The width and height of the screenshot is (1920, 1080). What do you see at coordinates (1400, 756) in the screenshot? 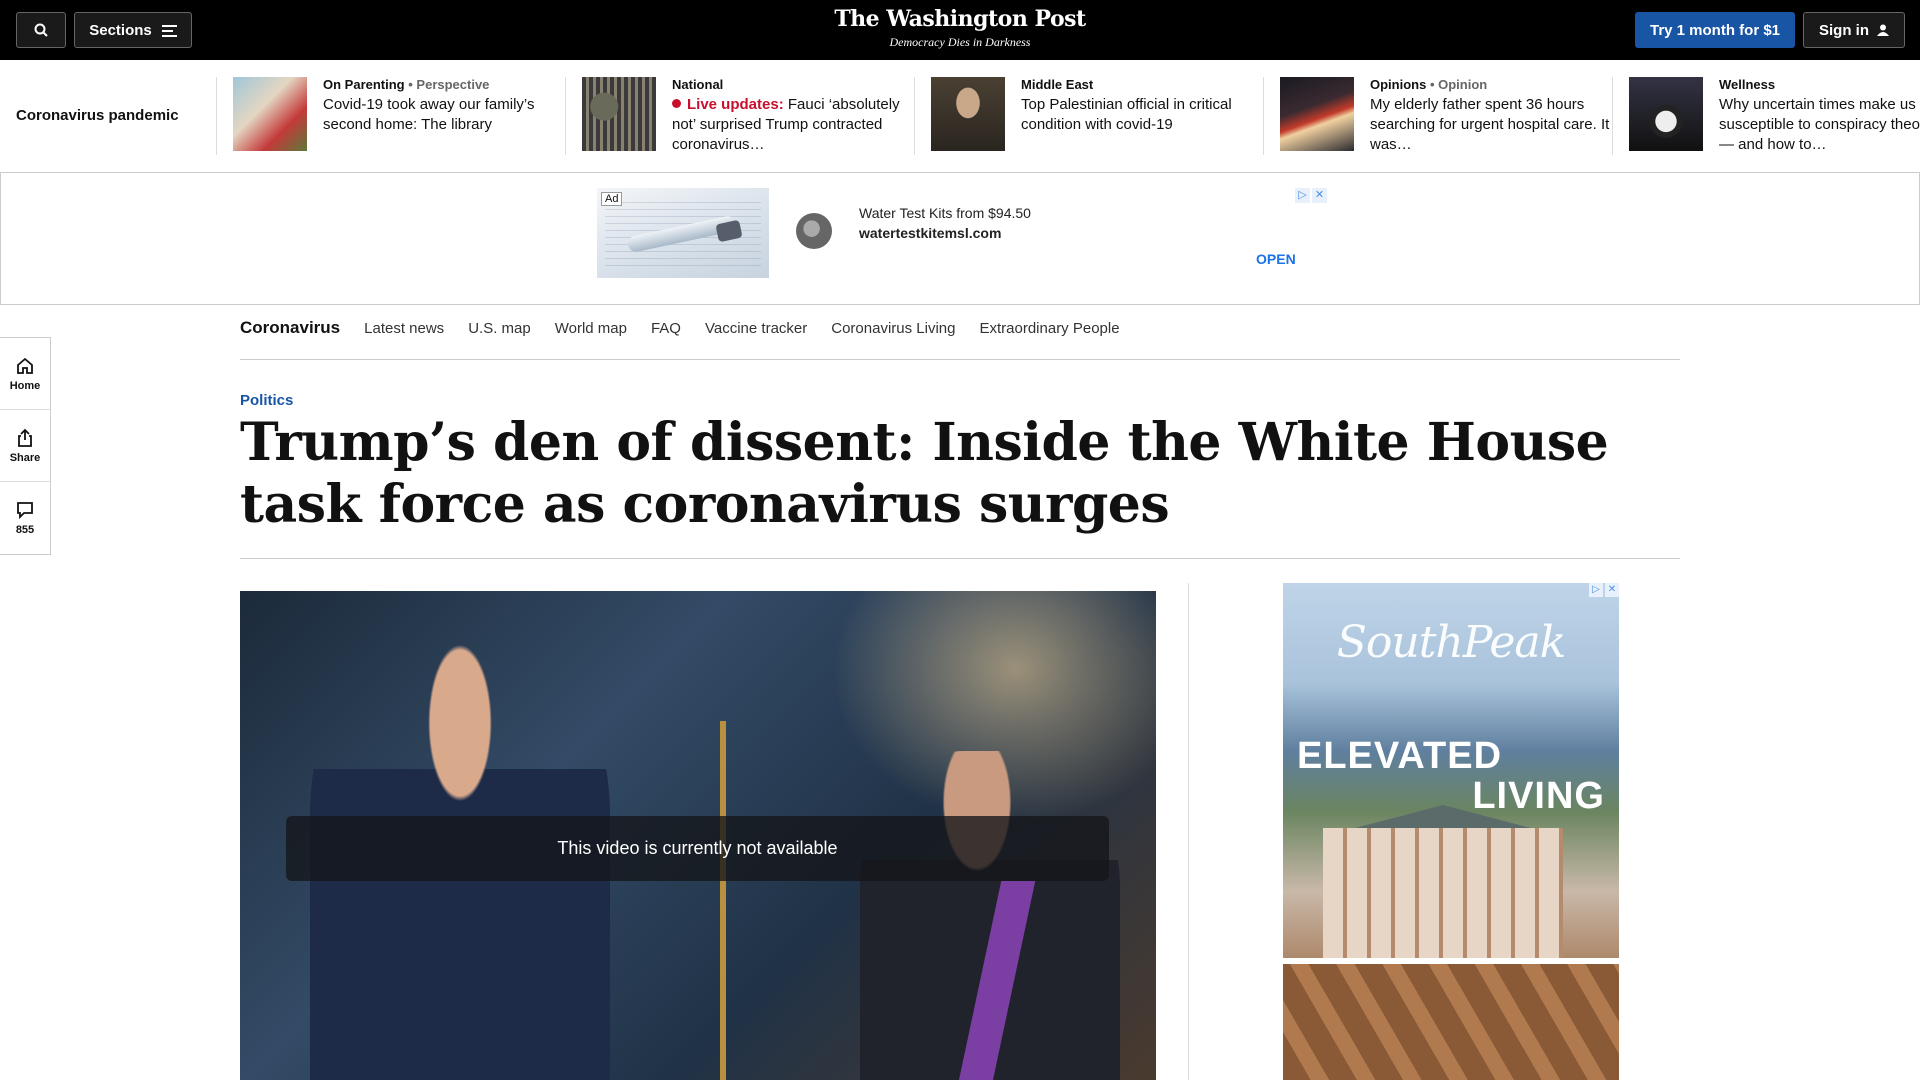
I see `ad-headline-line1: ELEVATED` at bounding box center [1400, 756].